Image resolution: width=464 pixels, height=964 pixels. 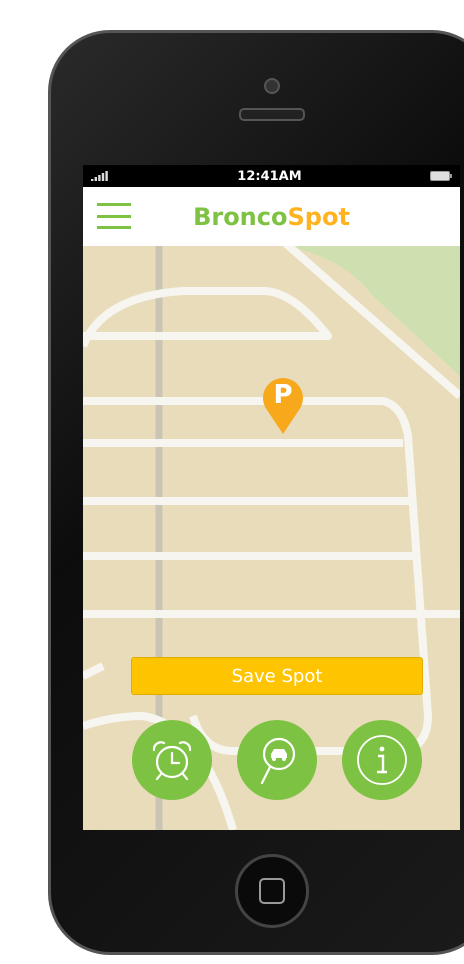 I want to click on app-logo: BroncoSpot, so click(x=271, y=216).